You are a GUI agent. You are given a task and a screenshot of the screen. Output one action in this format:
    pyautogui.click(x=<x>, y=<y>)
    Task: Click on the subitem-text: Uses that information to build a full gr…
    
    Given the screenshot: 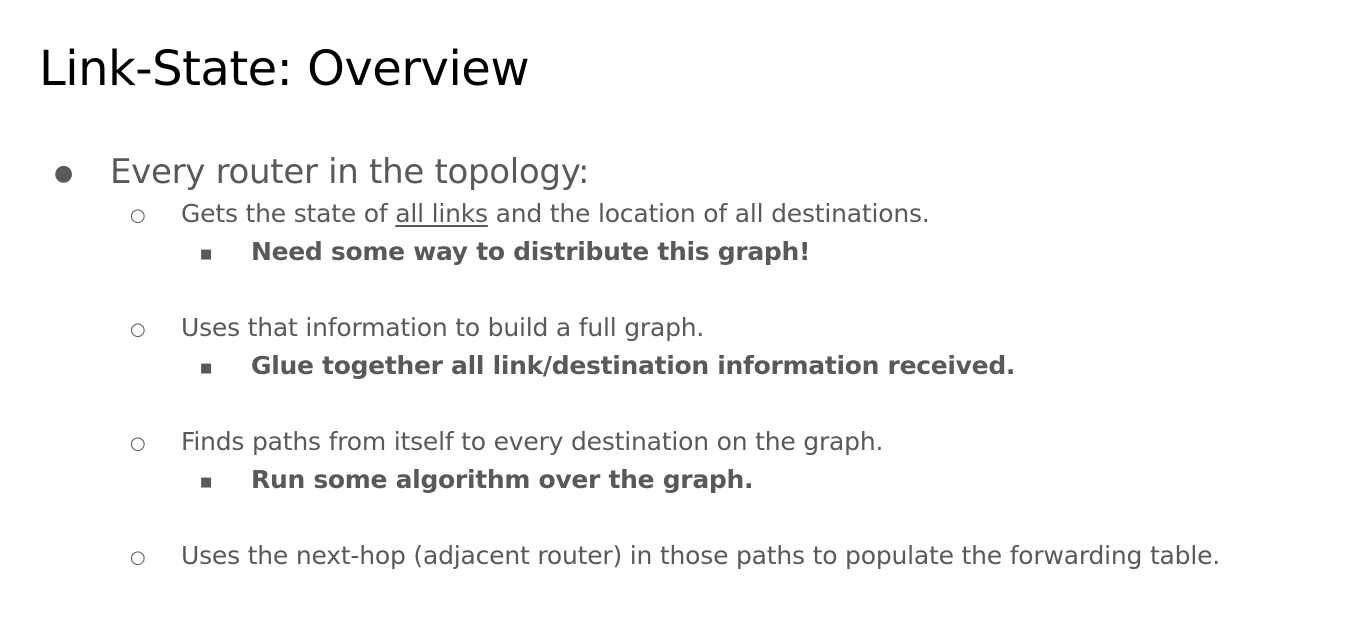 What is the action you would take?
    pyautogui.click(x=443, y=327)
    